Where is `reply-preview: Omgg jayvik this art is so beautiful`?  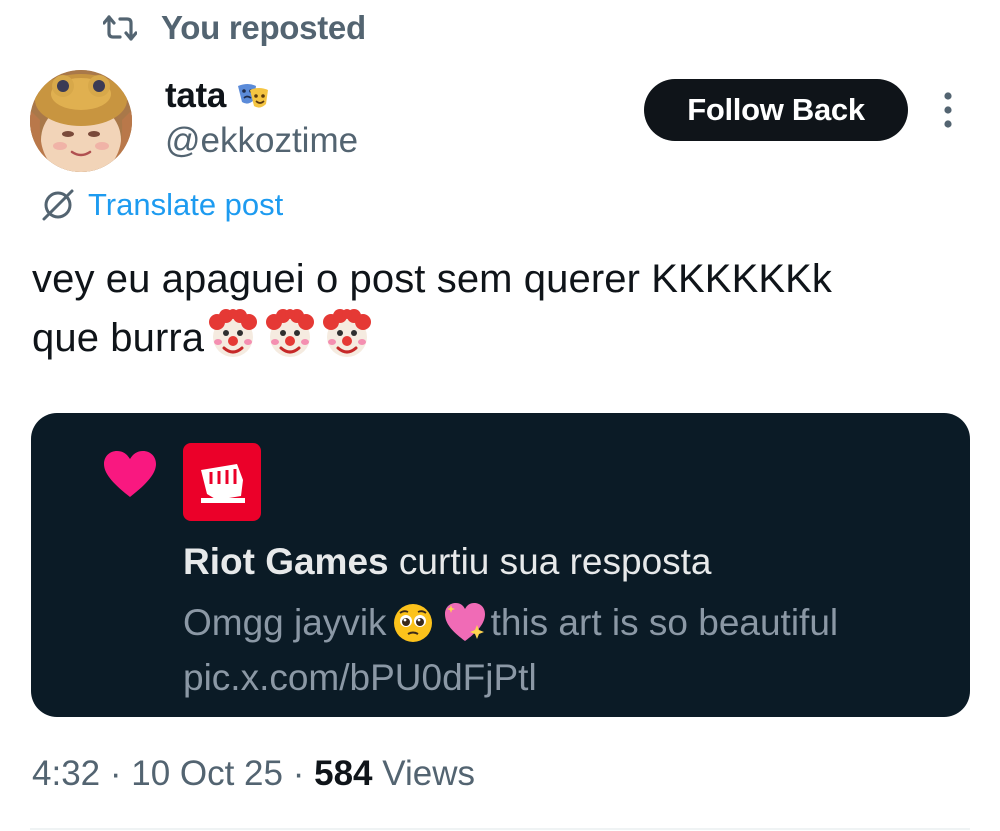 reply-preview: Omgg jayvik this art is so beautiful is located at coordinates (510, 623).